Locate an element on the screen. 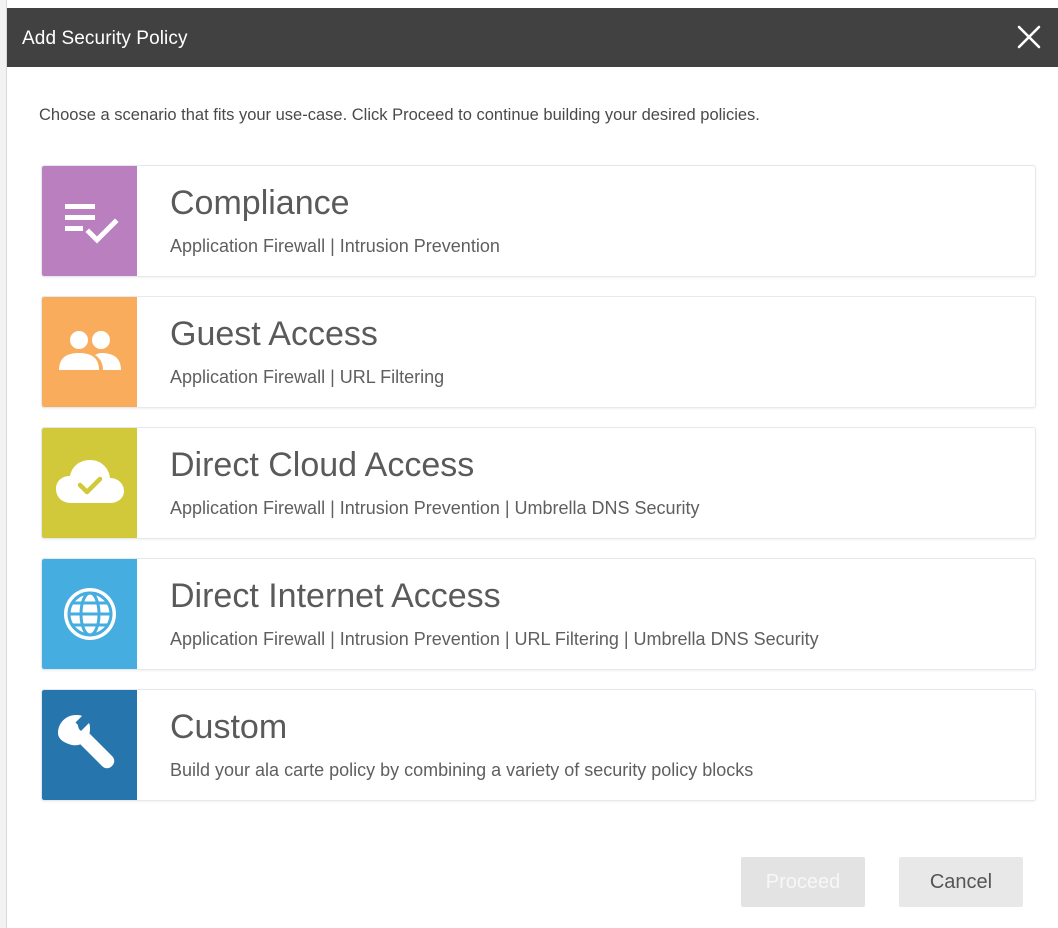  cancel-button: Cancel is located at coordinates (961, 882).